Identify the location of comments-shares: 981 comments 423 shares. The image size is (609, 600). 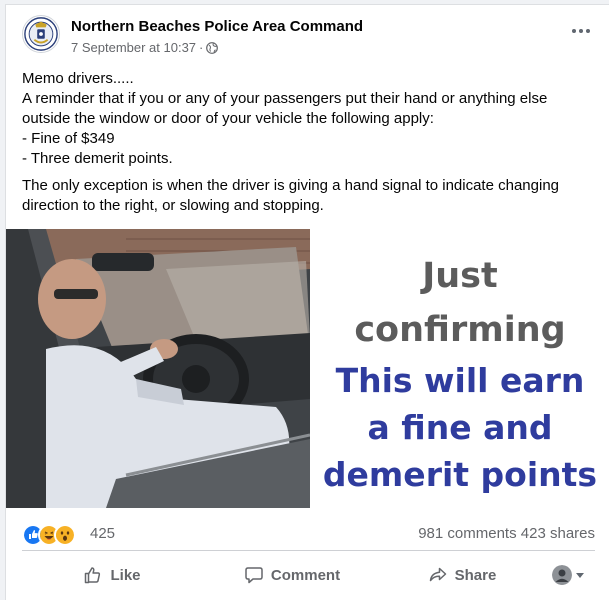
(506, 533).